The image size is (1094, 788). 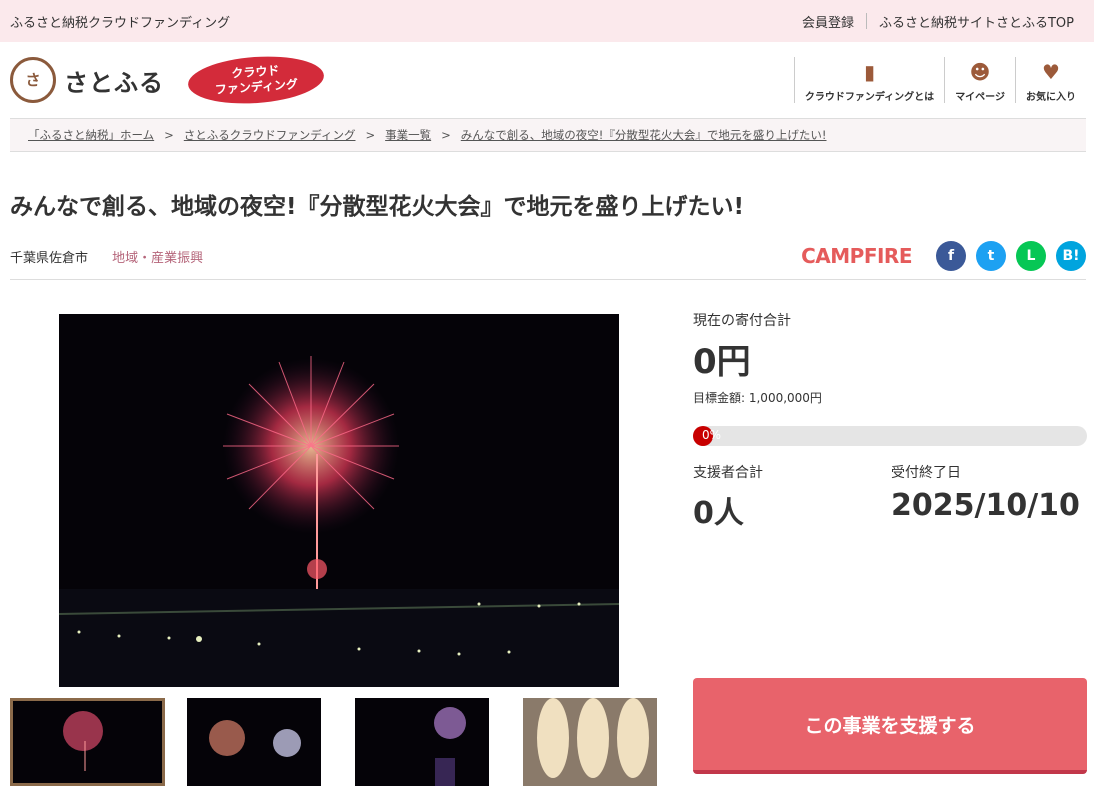 I want to click on hatena-bookmark-icon: B!, so click(x=1071, y=256).